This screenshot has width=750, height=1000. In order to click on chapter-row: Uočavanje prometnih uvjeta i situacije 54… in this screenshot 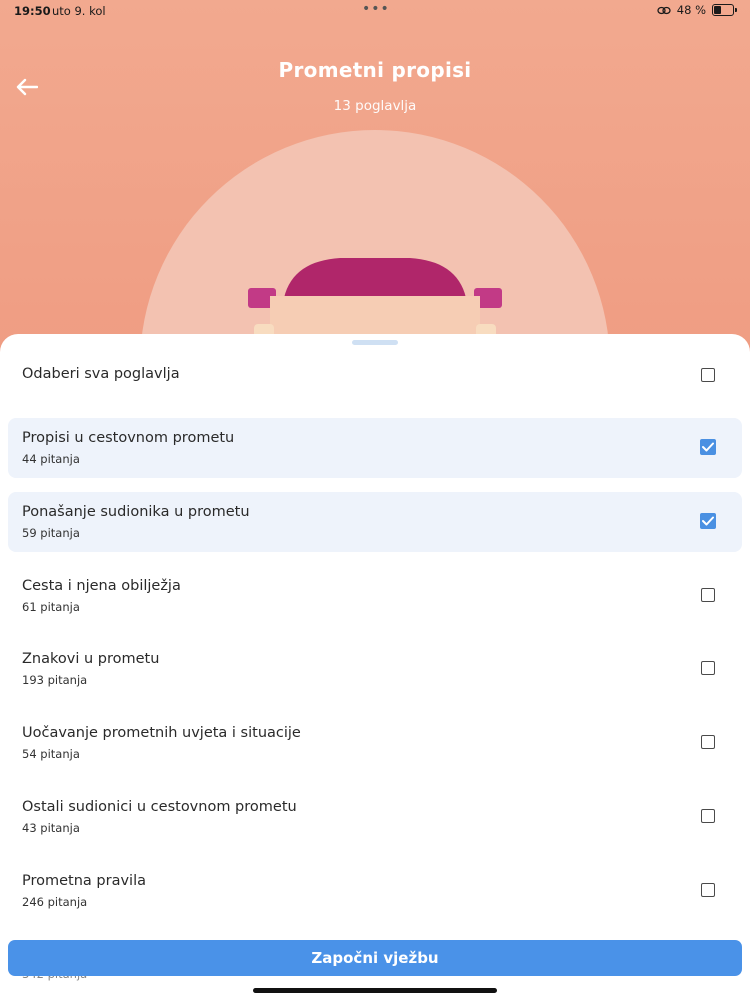, I will do `click(375, 743)`.